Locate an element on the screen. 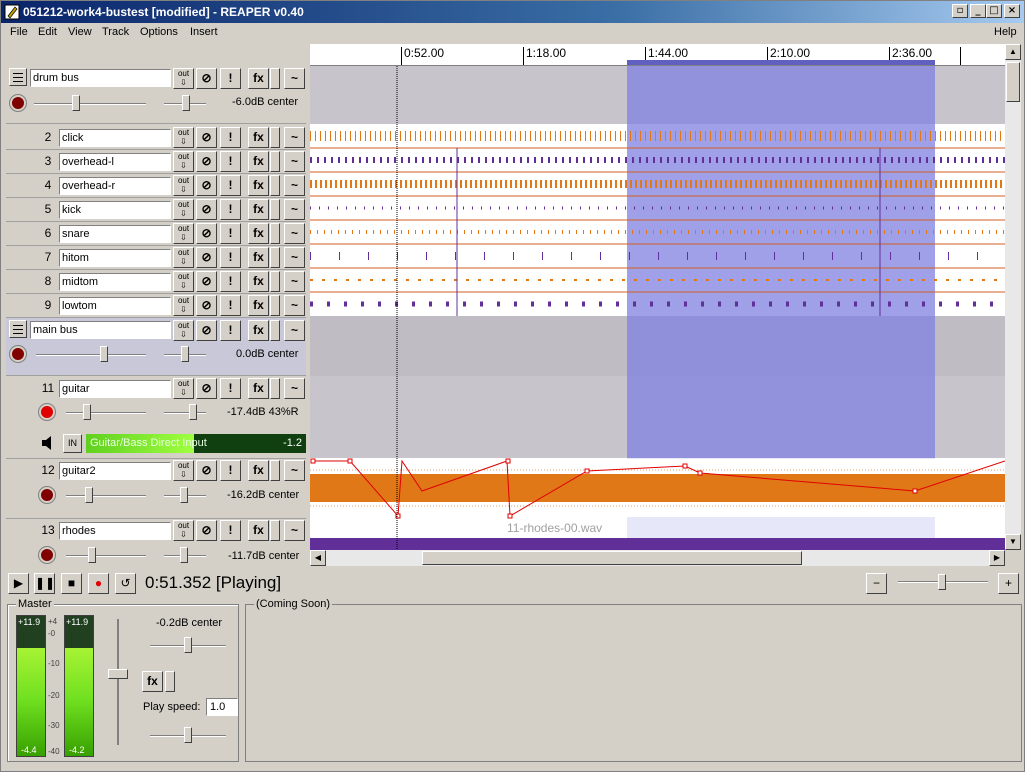 This screenshot has width=1025, height=772. track-overhead-l: 3 overhead-l out ⇩ ⊘ ! fx ~ is located at coordinates (156, 162).